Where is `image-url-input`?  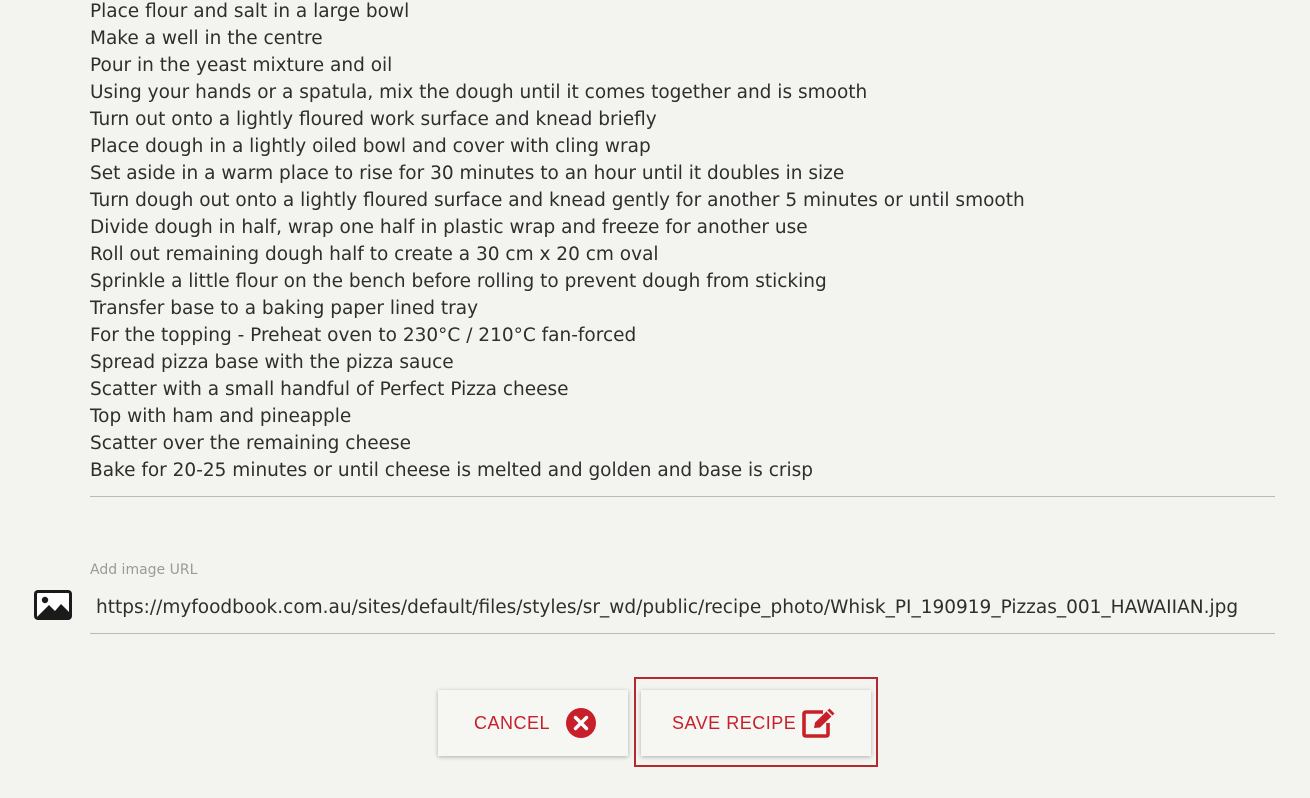
image-url-input is located at coordinates (685, 607).